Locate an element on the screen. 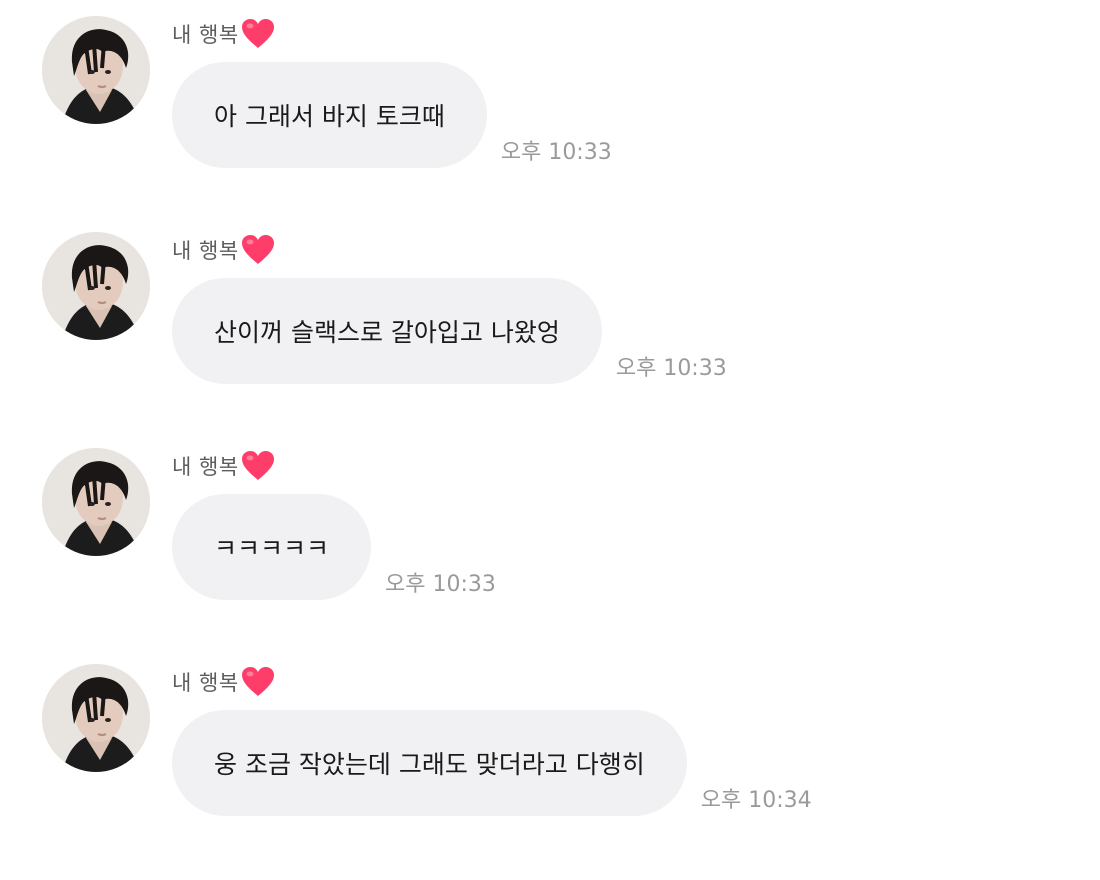 The width and height of the screenshot is (1100, 880). message-row: ㅋㅋㅋㅋㅋ 오후 10:33 is located at coordinates (334, 547).